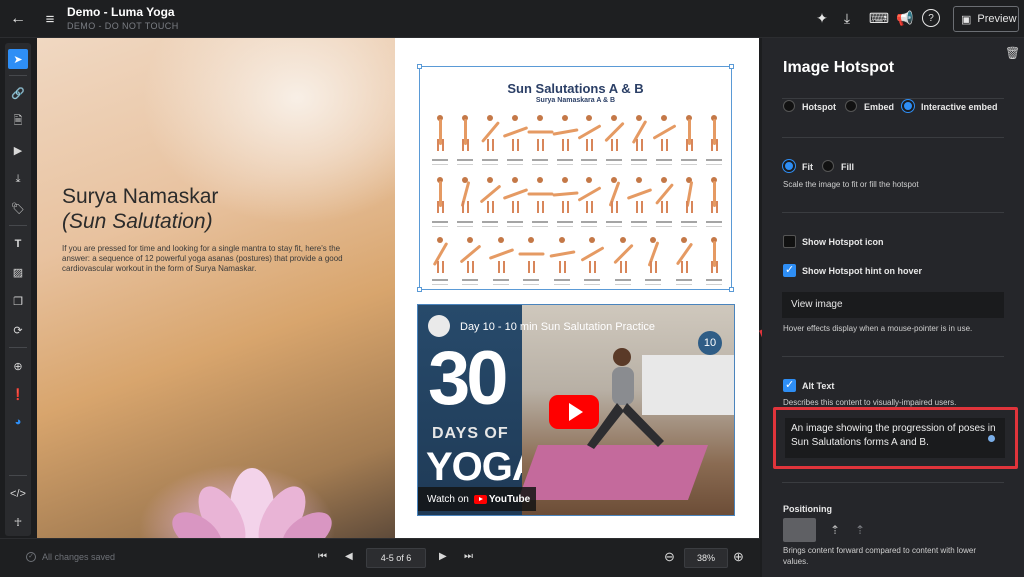 The width and height of the screenshot is (1024, 577). What do you see at coordinates (819, 107) in the screenshot?
I see `radio-hotspot-label: Hotspot` at bounding box center [819, 107].